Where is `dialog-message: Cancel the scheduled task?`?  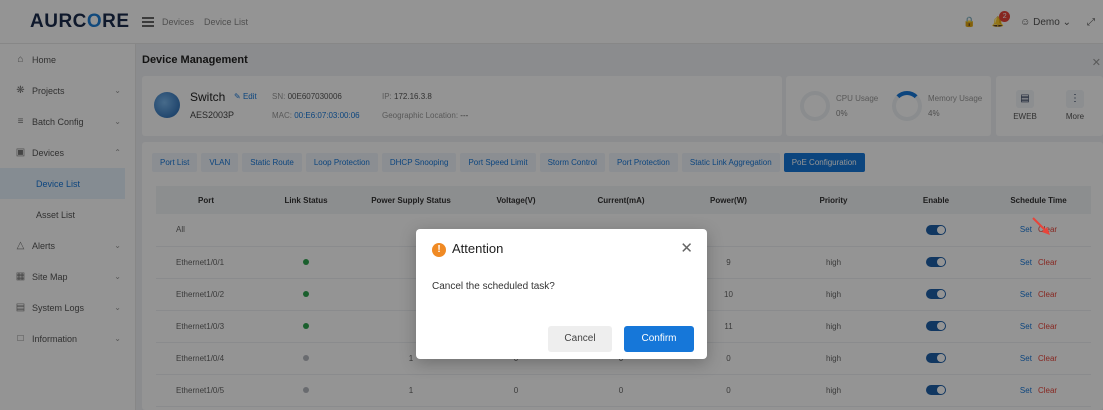
dialog-message: Cancel the scheduled task? is located at coordinates (493, 286).